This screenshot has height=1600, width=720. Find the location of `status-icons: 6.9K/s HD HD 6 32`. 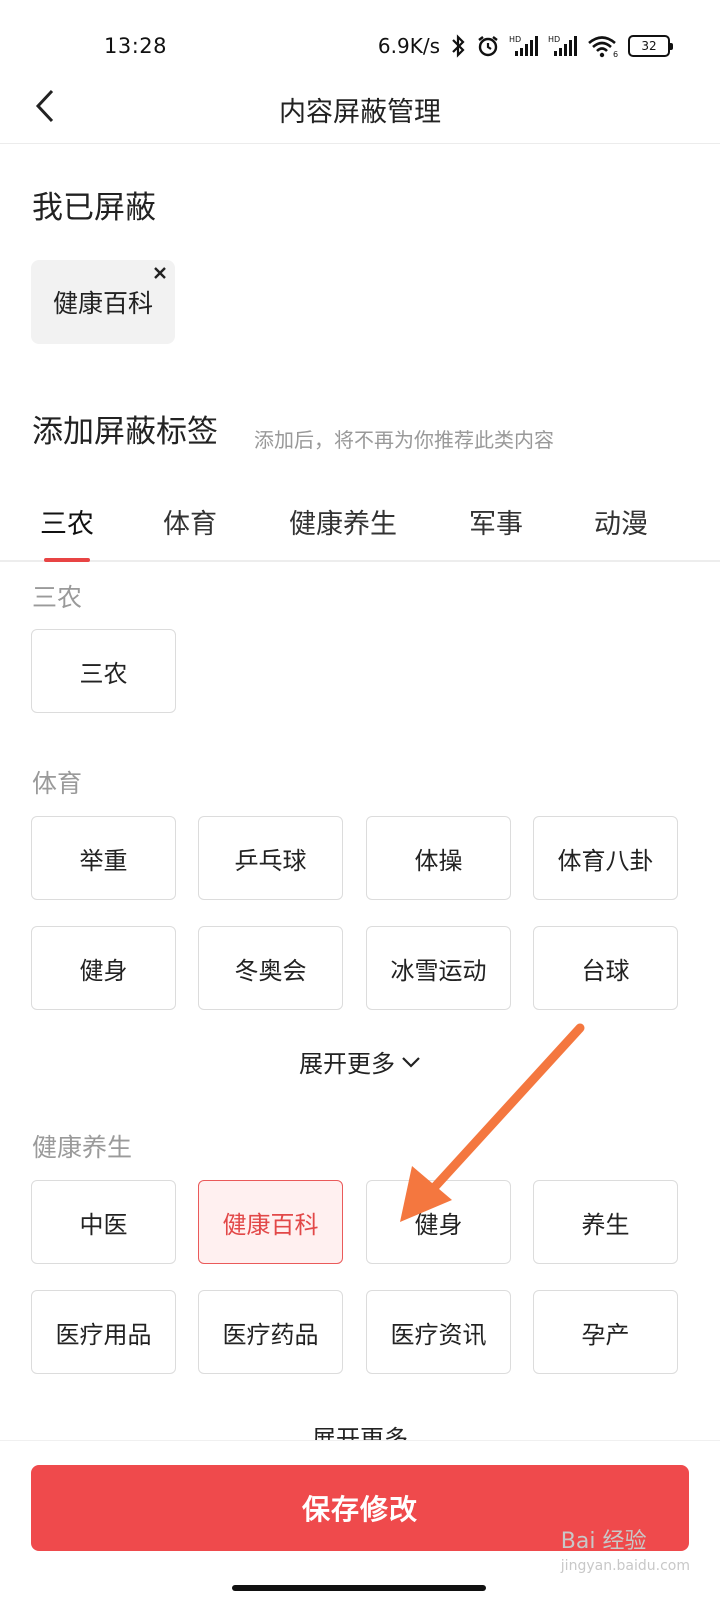

status-icons: 6.9K/s HD HD 6 32 is located at coordinates (525, 46).